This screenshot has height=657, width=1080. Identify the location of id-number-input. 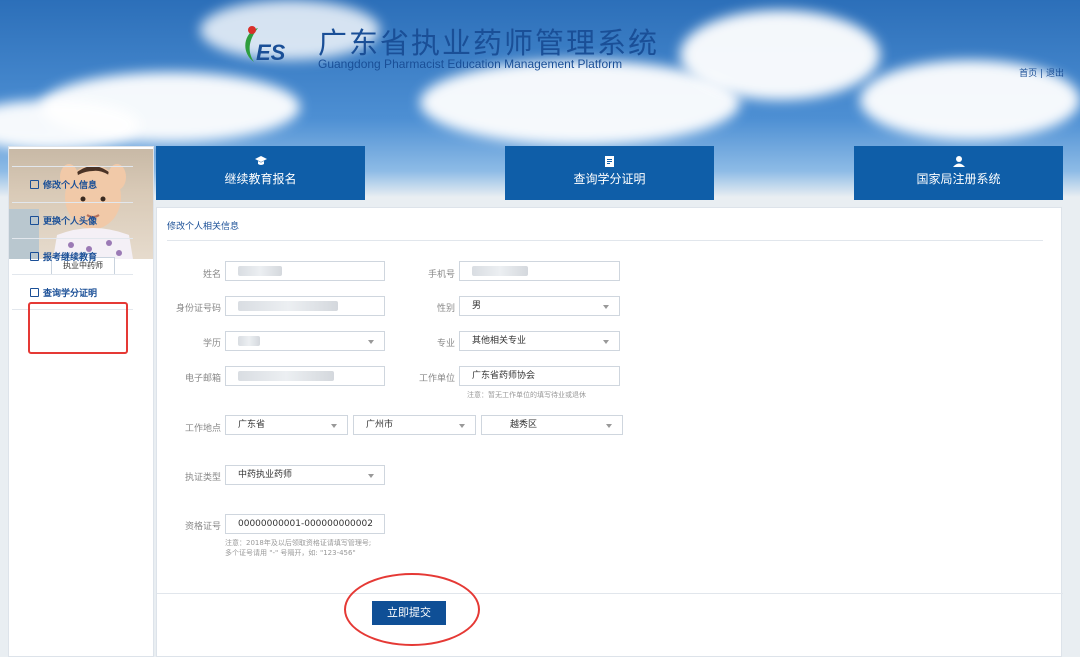
(305, 306).